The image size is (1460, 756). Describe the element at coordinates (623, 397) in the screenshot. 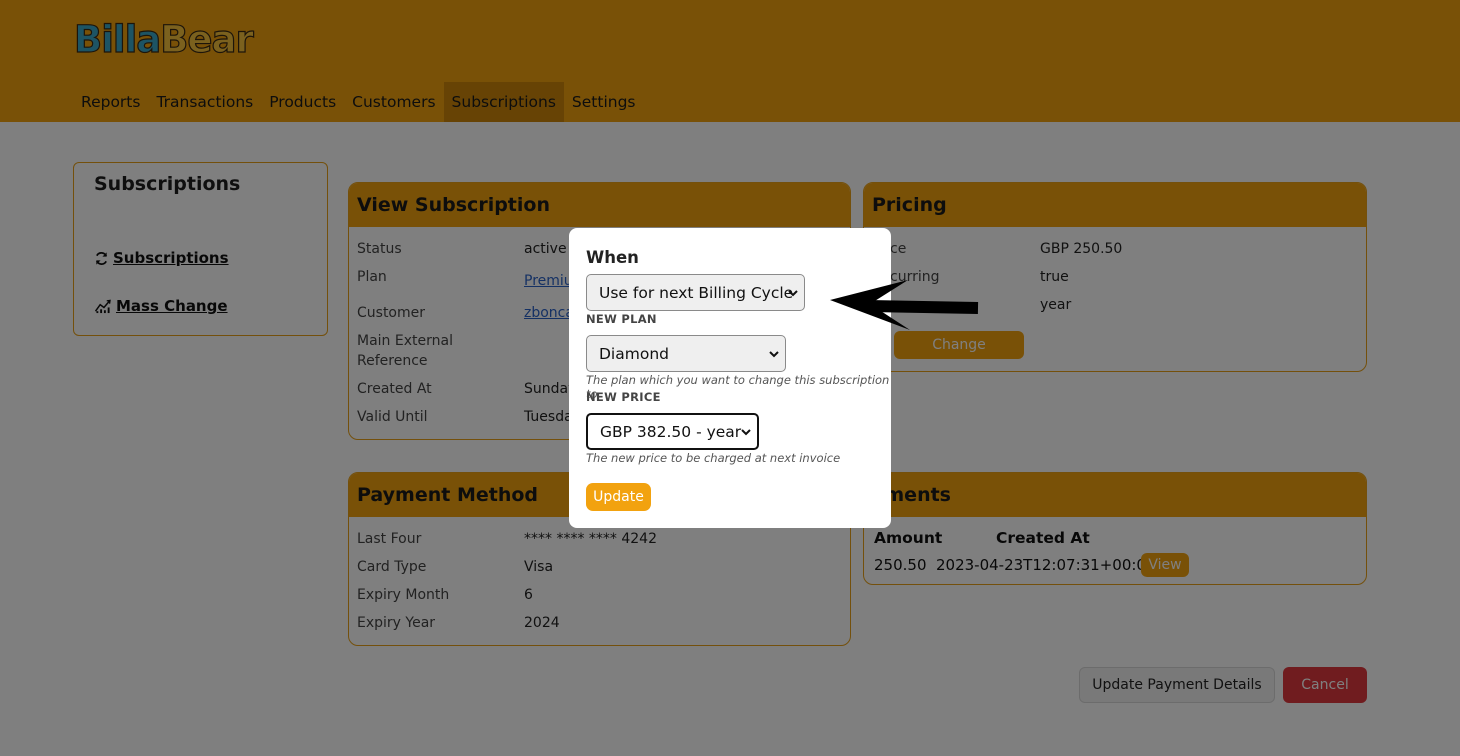

I see `new-price-label: NEW PRICE` at that location.